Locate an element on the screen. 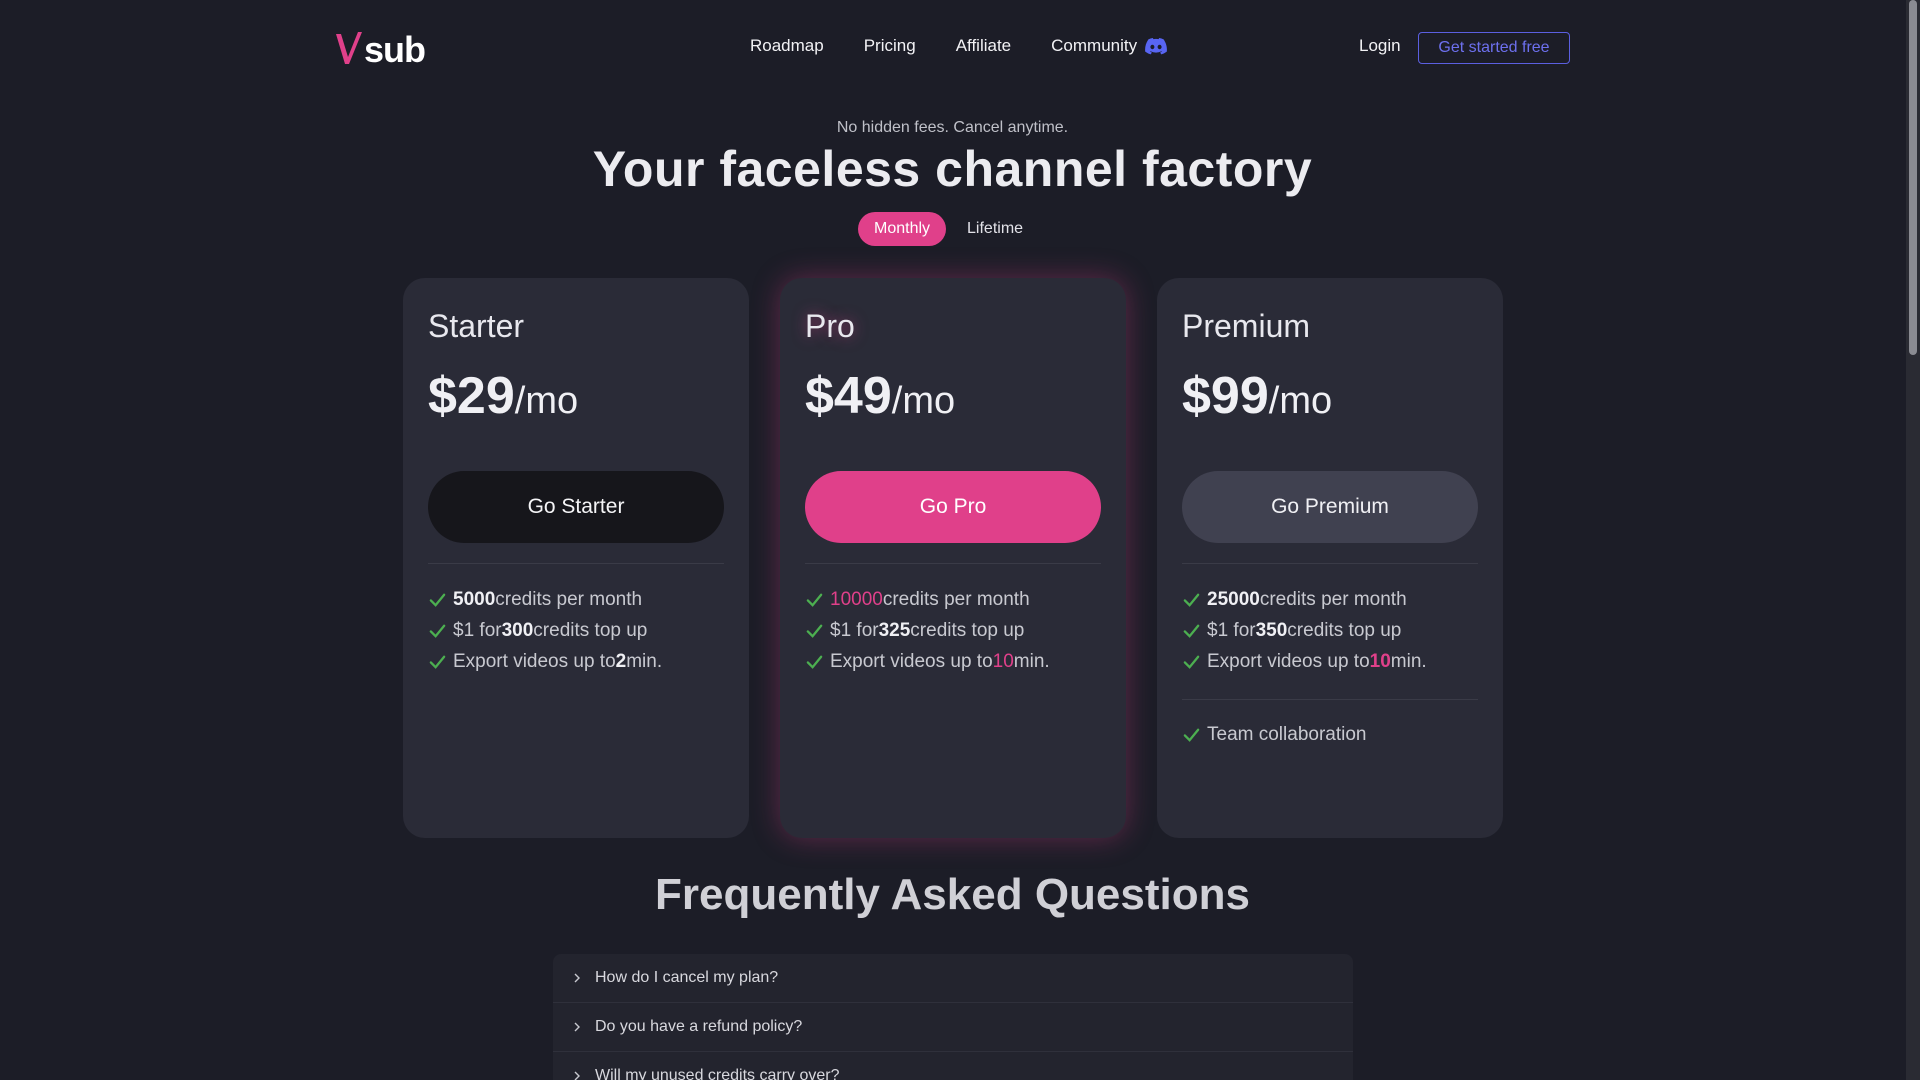 The height and width of the screenshot is (1080, 1920). nav-community: Community is located at coordinates (1109, 46).